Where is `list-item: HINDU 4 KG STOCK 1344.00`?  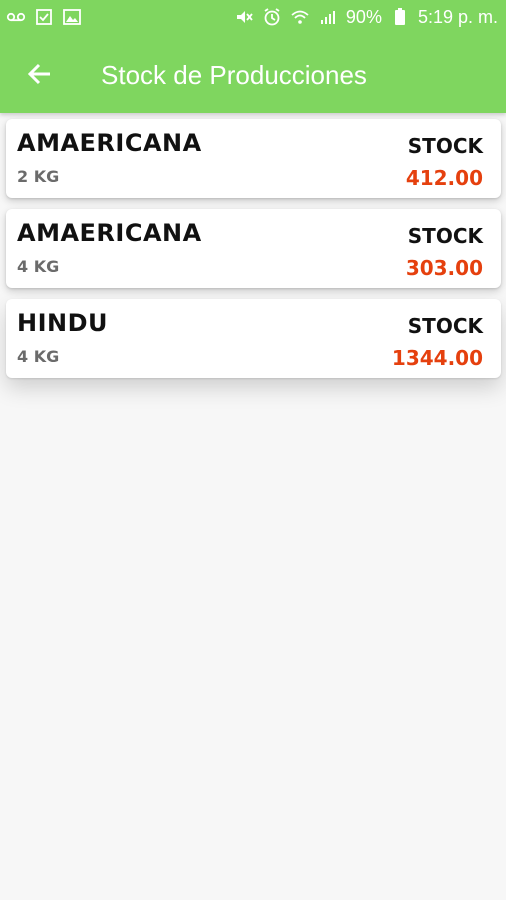 list-item: HINDU 4 KG STOCK 1344.00 is located at coordinates (253, 338).